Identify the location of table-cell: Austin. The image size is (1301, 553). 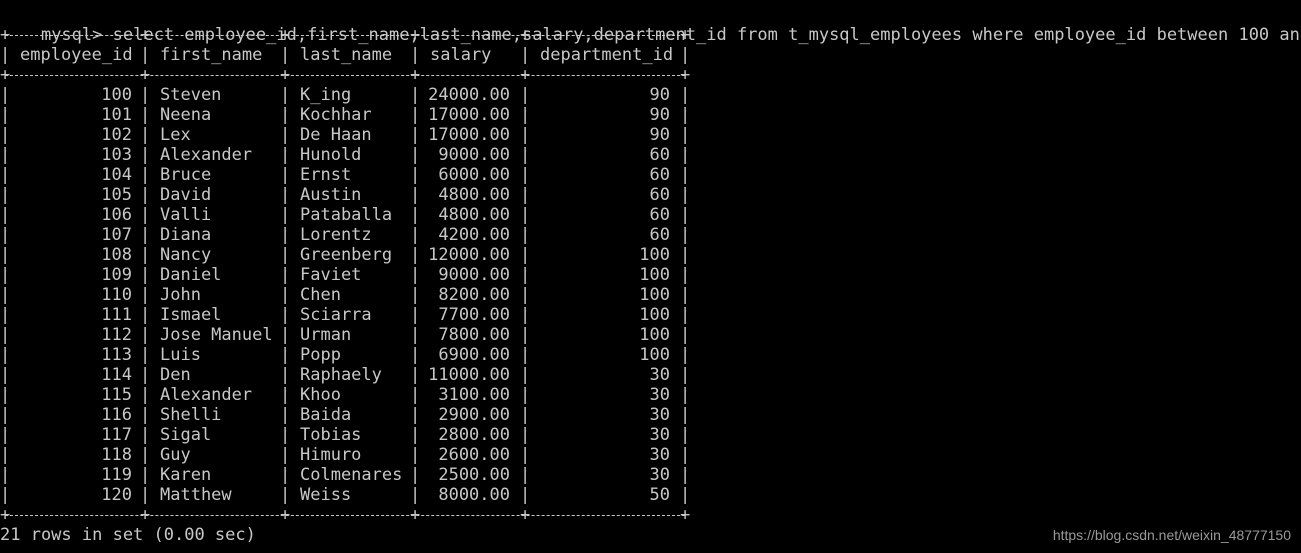
(331, 195).